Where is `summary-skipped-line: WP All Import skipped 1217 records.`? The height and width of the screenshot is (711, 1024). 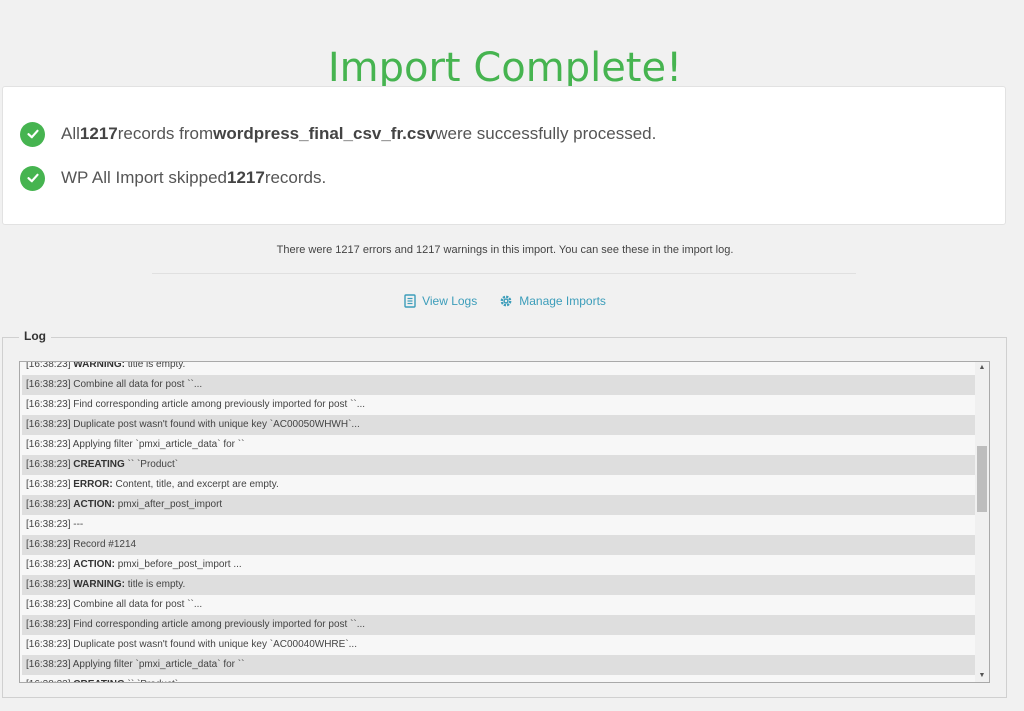 summary-skipped-line: WP All Import skipped 1217 records. is located at coordinates (173, 178).